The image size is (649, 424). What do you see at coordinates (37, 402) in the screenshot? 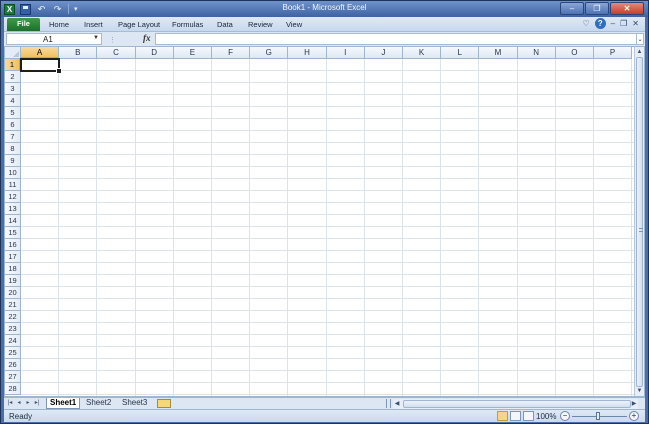
I see `last-sheet-icon: ▸|` at bounding box center [37, 402].